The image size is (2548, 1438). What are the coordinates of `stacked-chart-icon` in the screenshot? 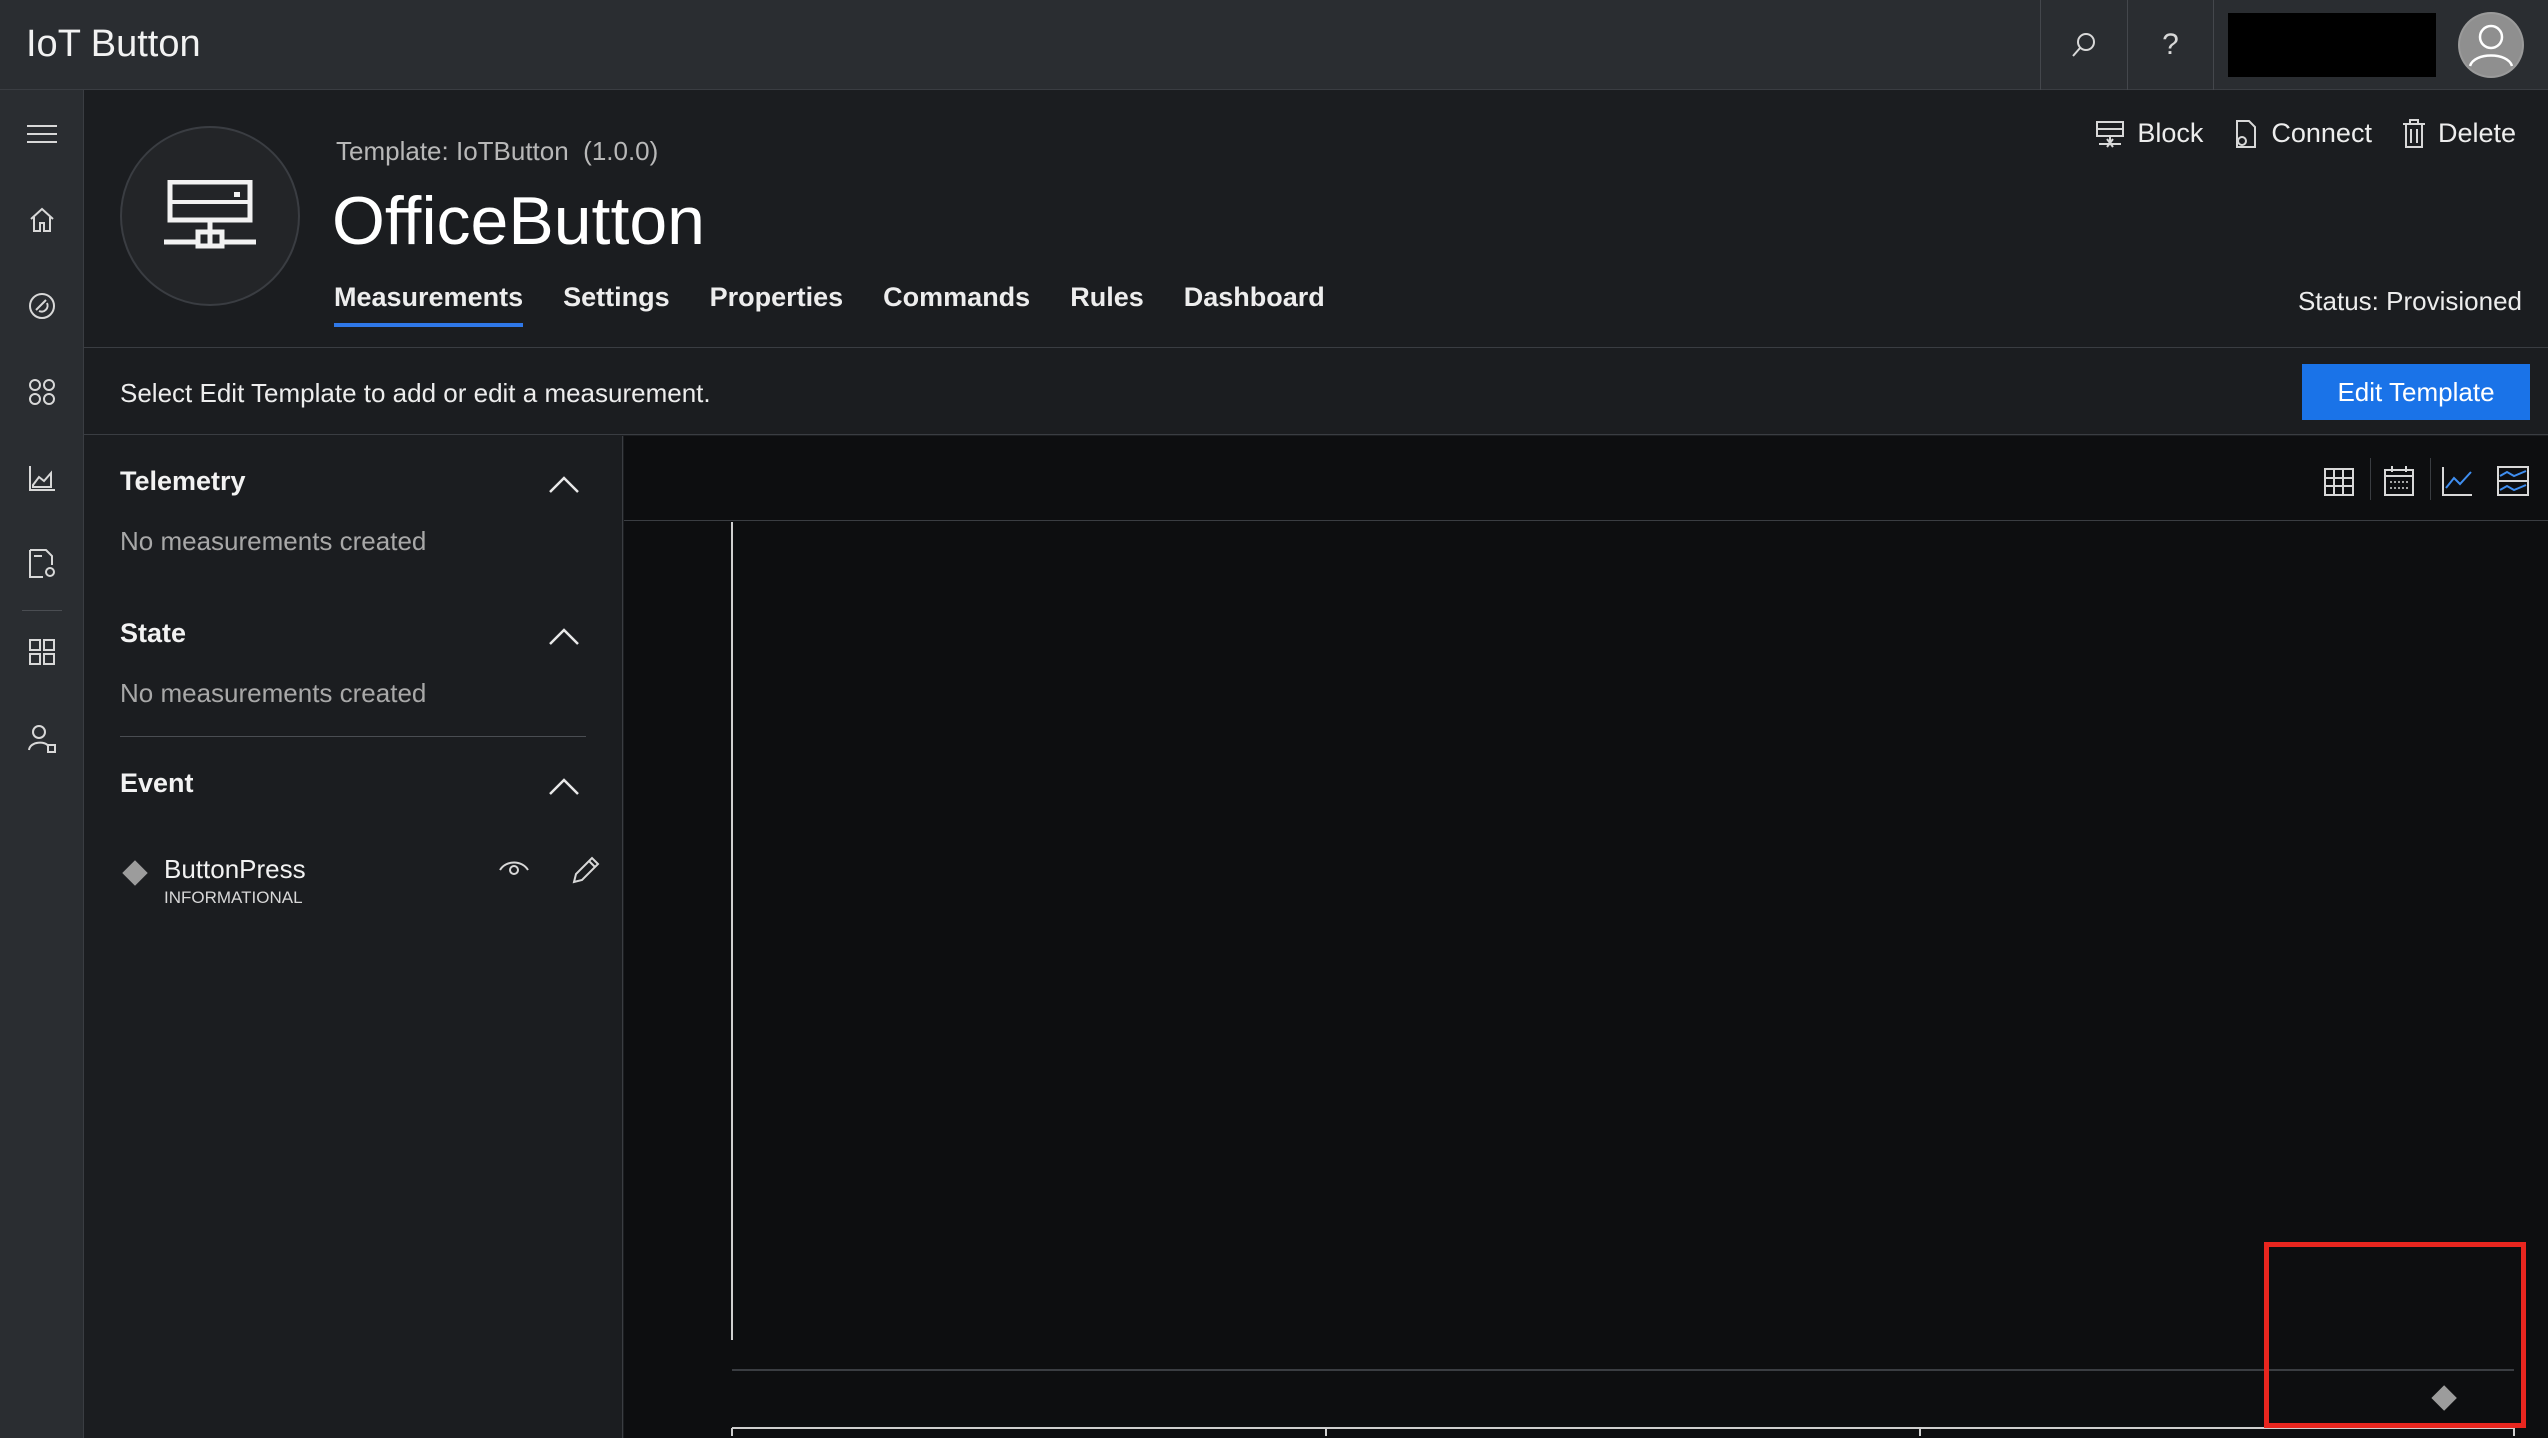 It's located at (2513, 481).